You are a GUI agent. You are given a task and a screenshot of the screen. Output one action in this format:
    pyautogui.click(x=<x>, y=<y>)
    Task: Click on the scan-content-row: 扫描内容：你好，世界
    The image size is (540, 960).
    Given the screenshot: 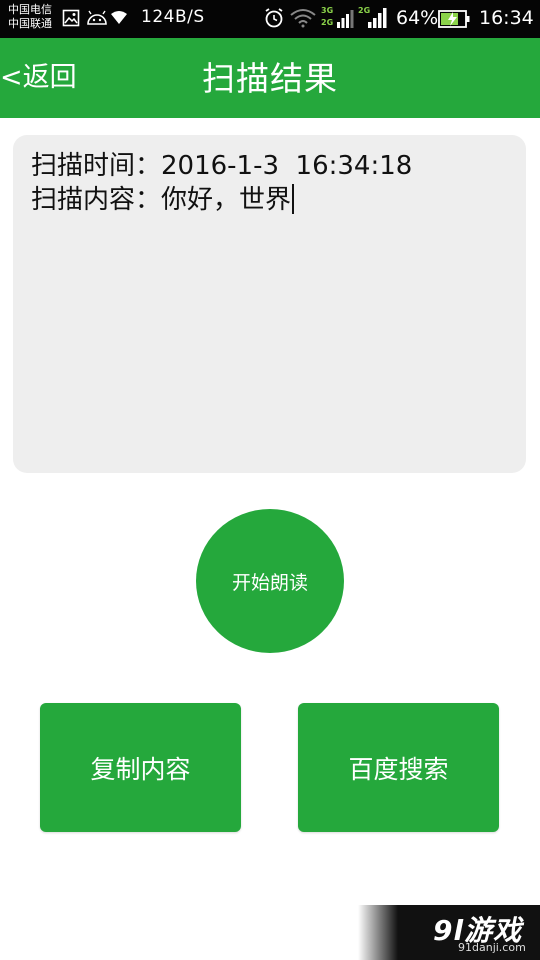 What is the action you would take?
    pyautogui.click(x=269, y=200)
    